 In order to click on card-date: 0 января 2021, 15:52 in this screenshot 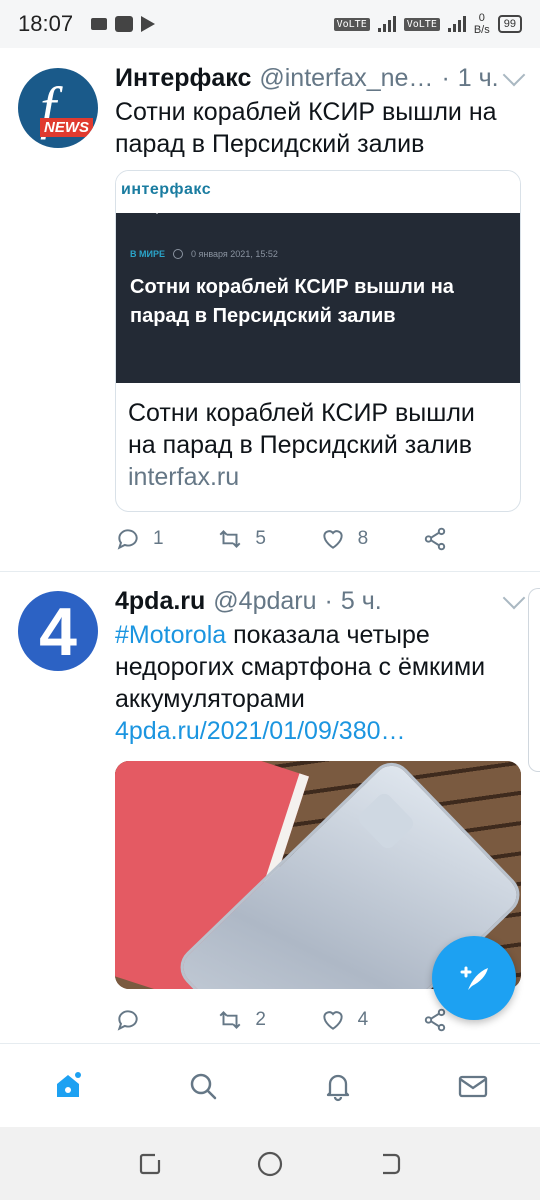, I will do `click(234, 254)`.